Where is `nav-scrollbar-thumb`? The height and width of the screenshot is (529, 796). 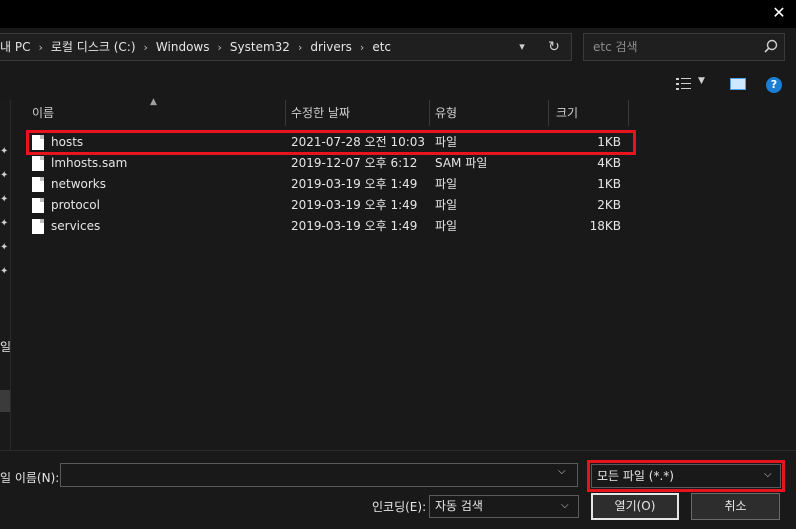
nav-scrollbar-thumb is located at coordinates (5, 401).